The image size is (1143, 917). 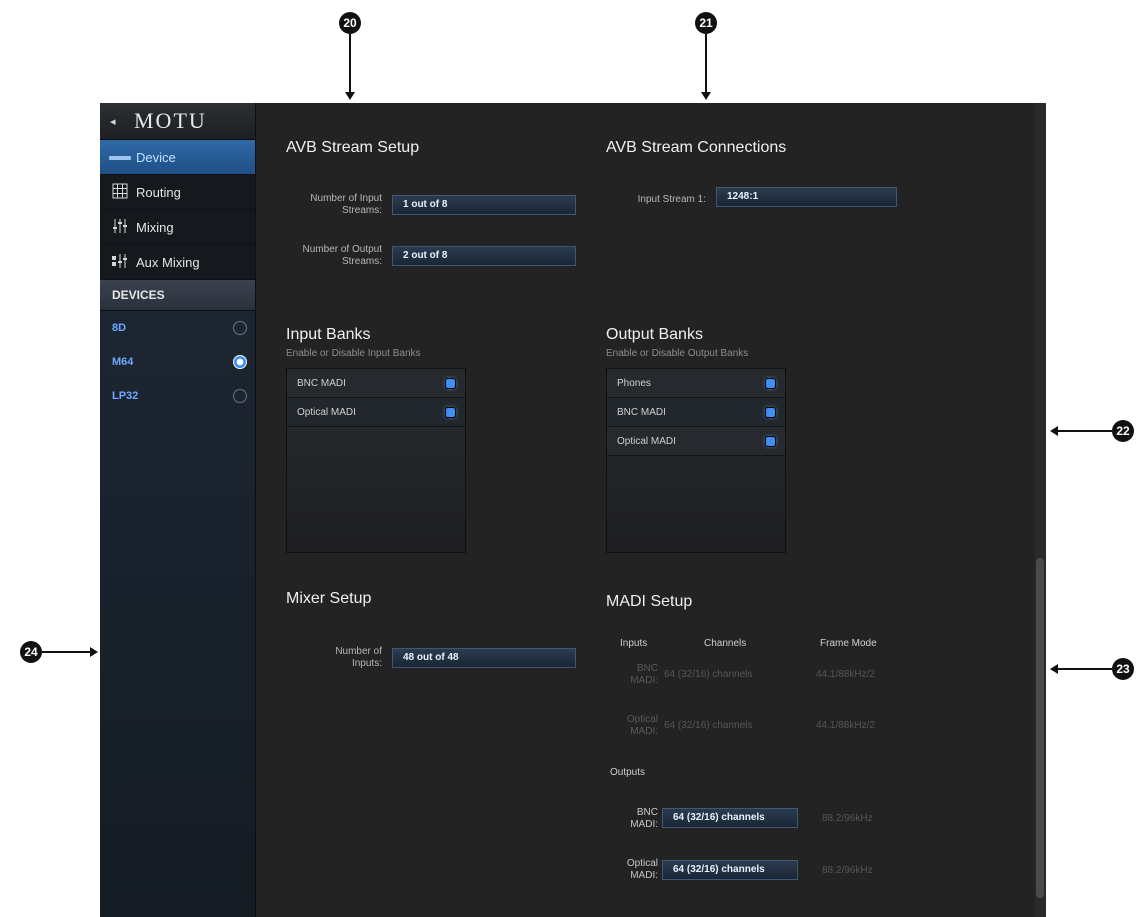 What do you see at coordinates (642, 725) in the screenshot?
I see `madi-input-optical-label: Optical MADI:` at bounding box center [642, 725].